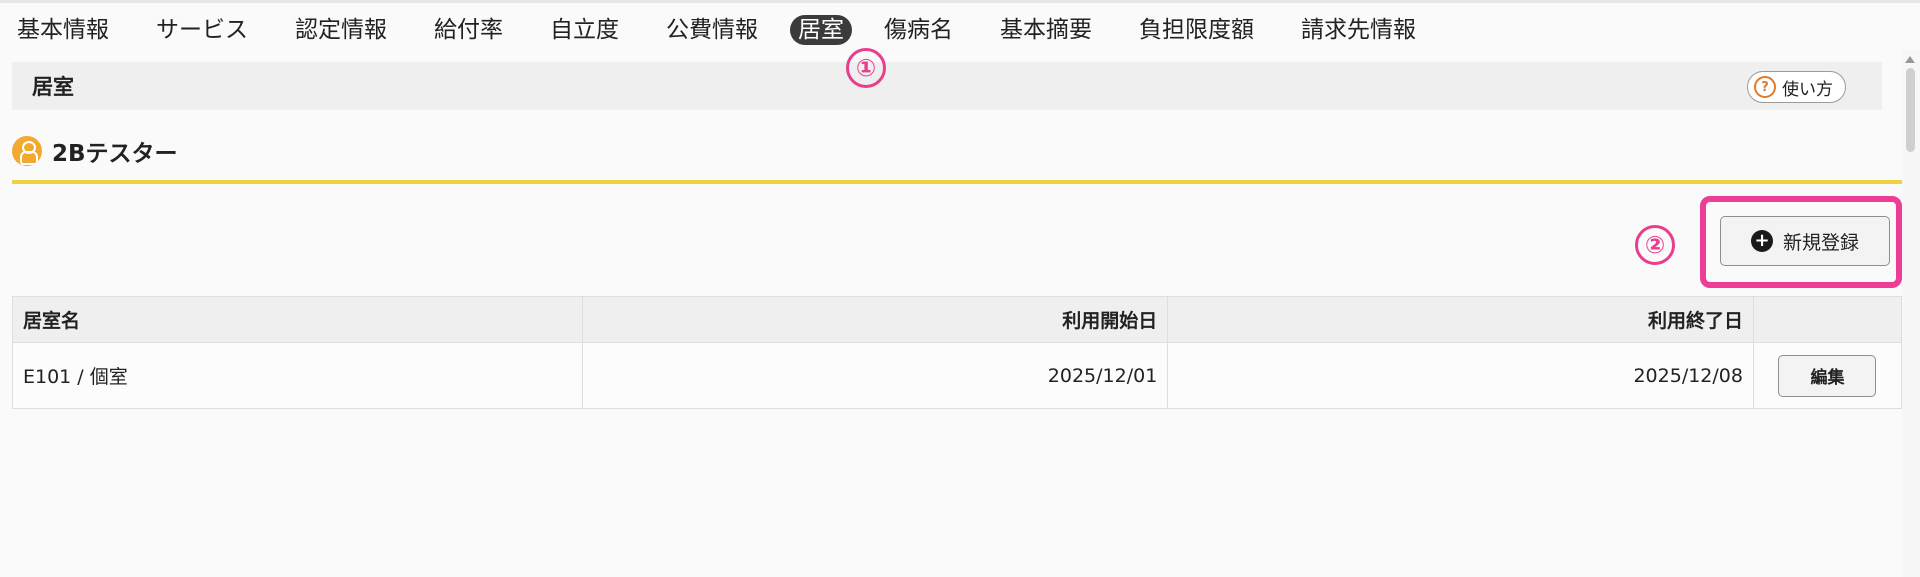  I want to click on new-register-button: + 新規登録, so click(1805, 241).